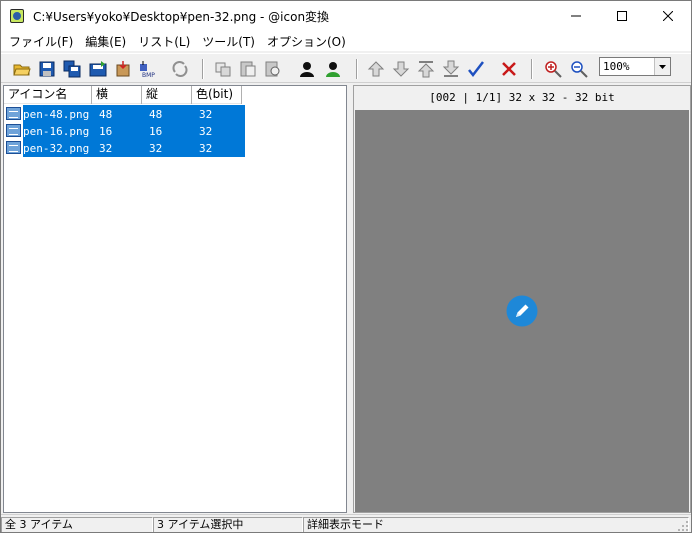 The image size is (692, 533). I want to click on svg-text: BMP, so click(148, 75).